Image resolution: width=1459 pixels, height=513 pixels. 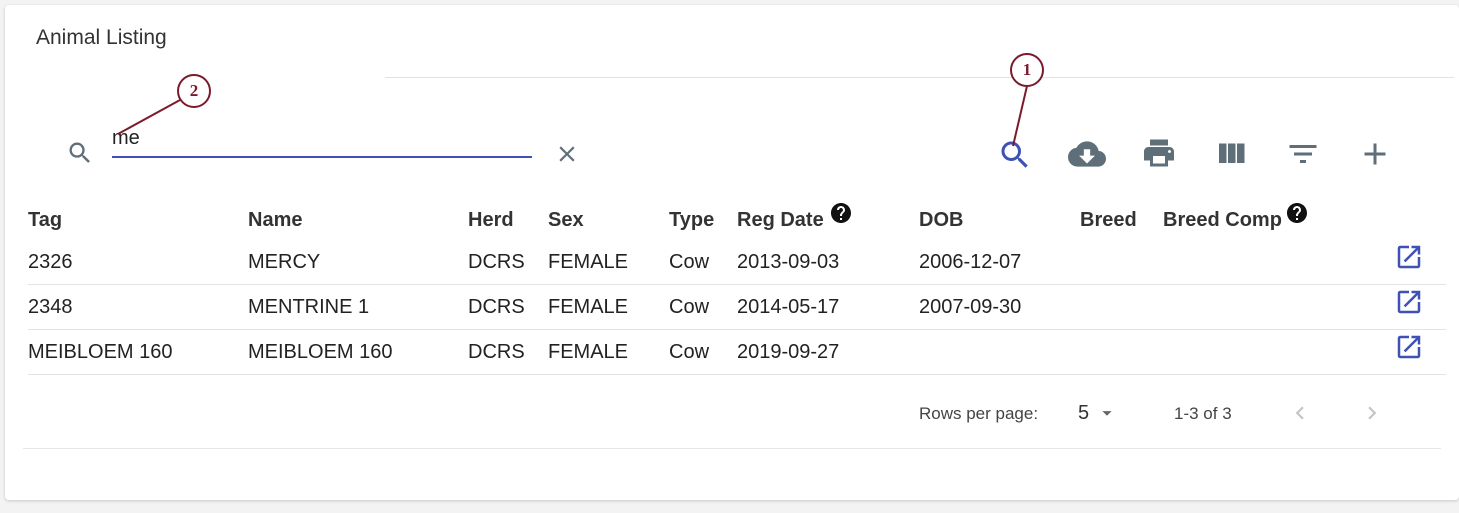 What do you see at coordinates (309, 307) in the screenshot?
I see `cell-name: MENTRINE 1` at bounding box center [309, 307].